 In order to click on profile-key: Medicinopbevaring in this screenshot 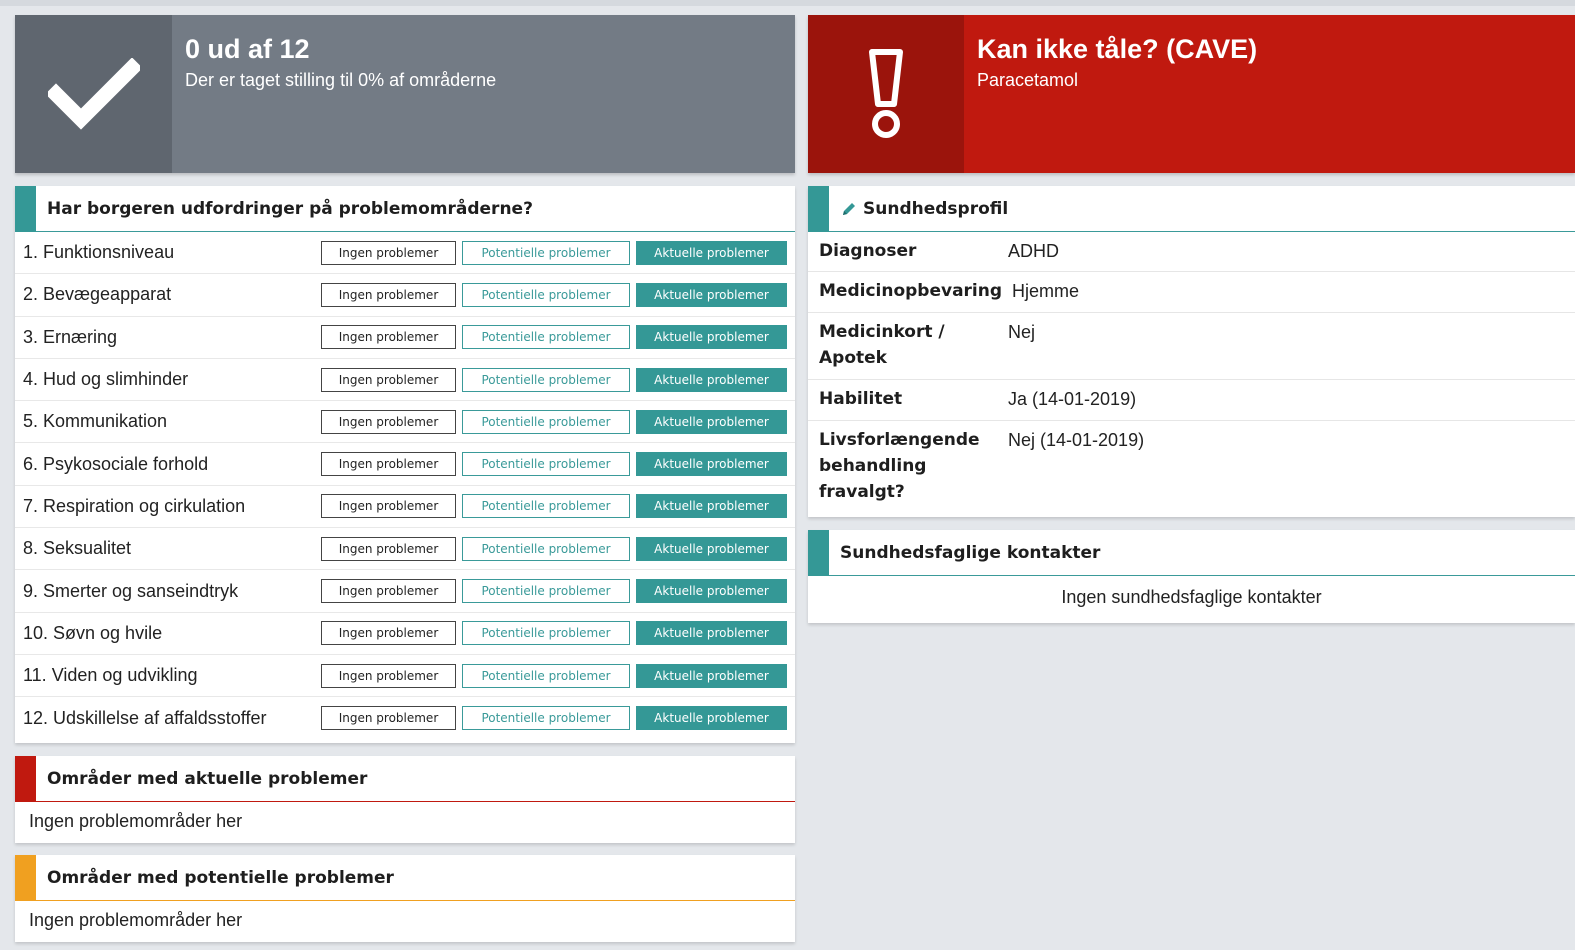, I will do `click(911, 291)`.